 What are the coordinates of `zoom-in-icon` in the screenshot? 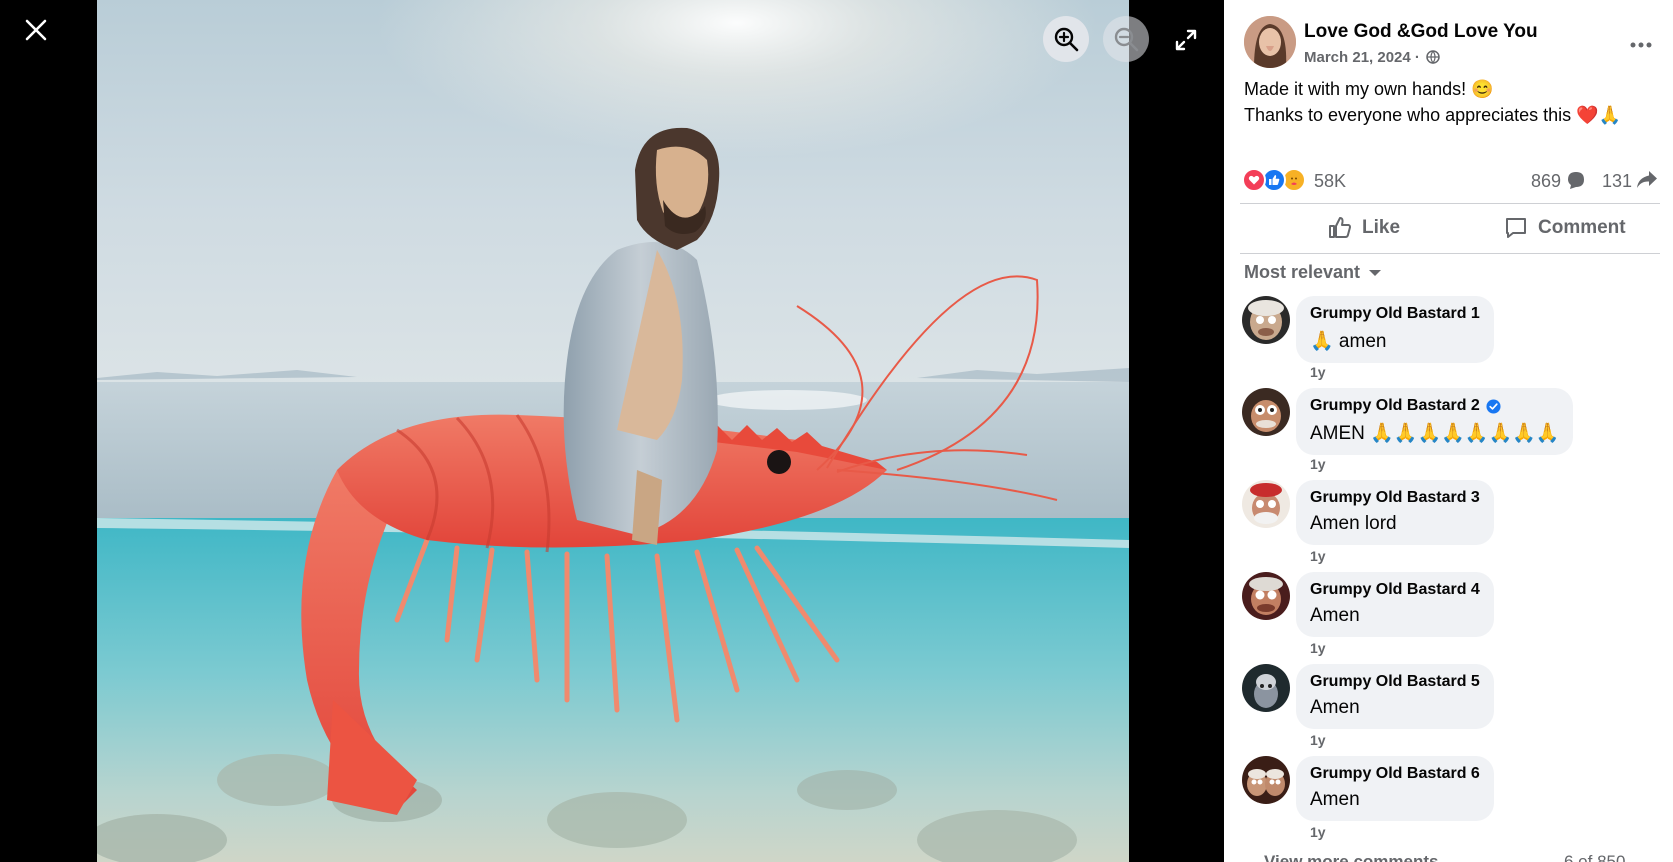 It's located at (1066, 39).